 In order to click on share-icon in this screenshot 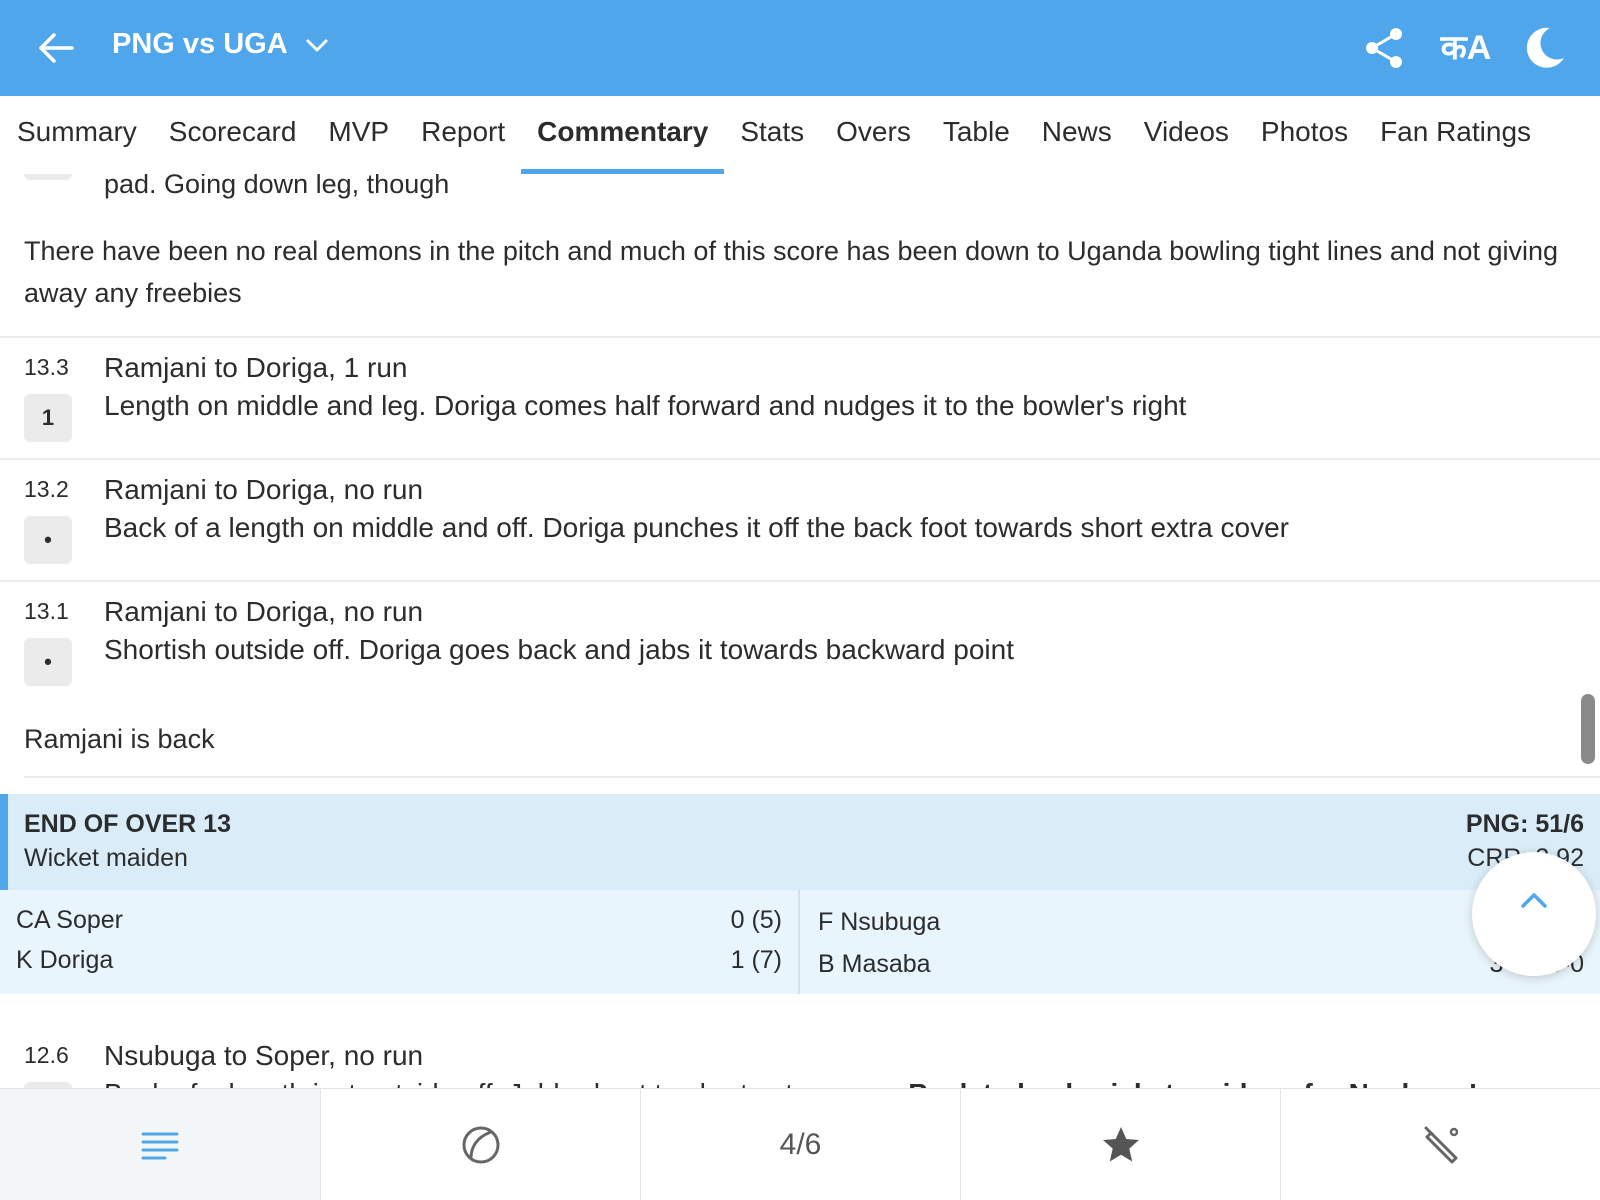, I will do `click(1384, 48)`.